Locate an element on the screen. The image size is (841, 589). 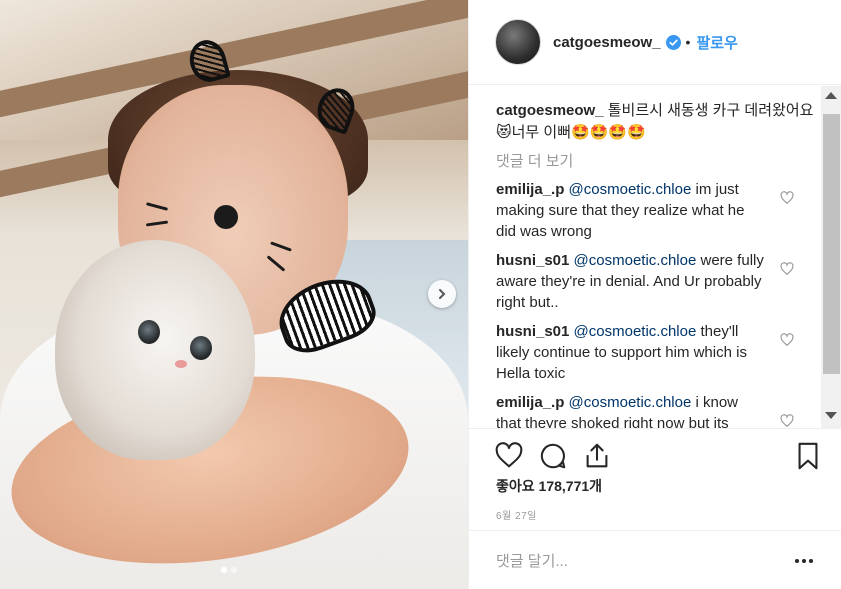
carousel-next-button is located at coordinates (442, 294).